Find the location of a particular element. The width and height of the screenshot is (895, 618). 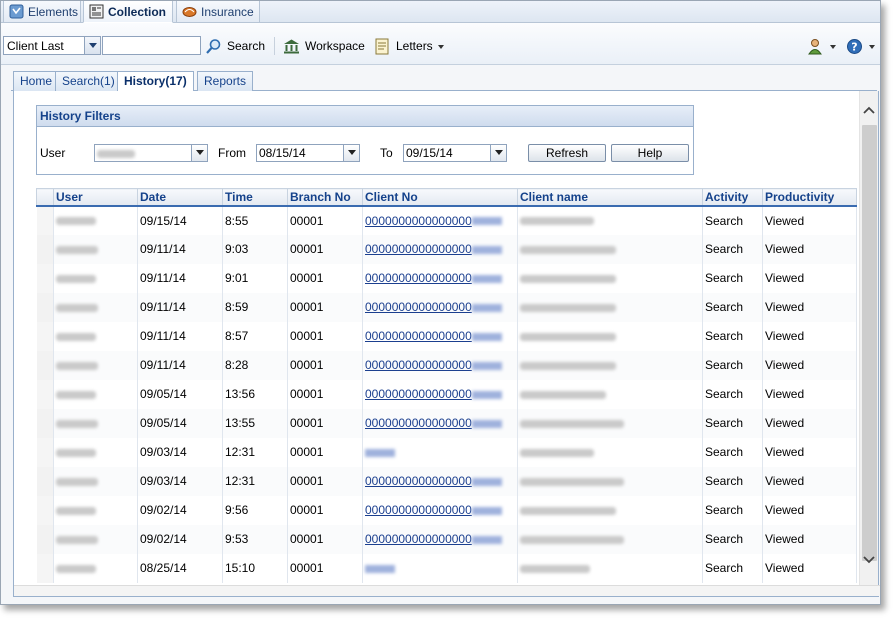

column-header-activity: Activity is located at coordinates (732, 197).